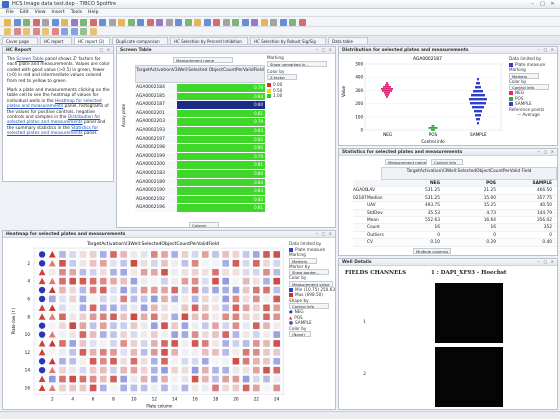 The width and height of the screenshot is (560, 419). I want to click on menu-item-view: View, so click(40, 13).